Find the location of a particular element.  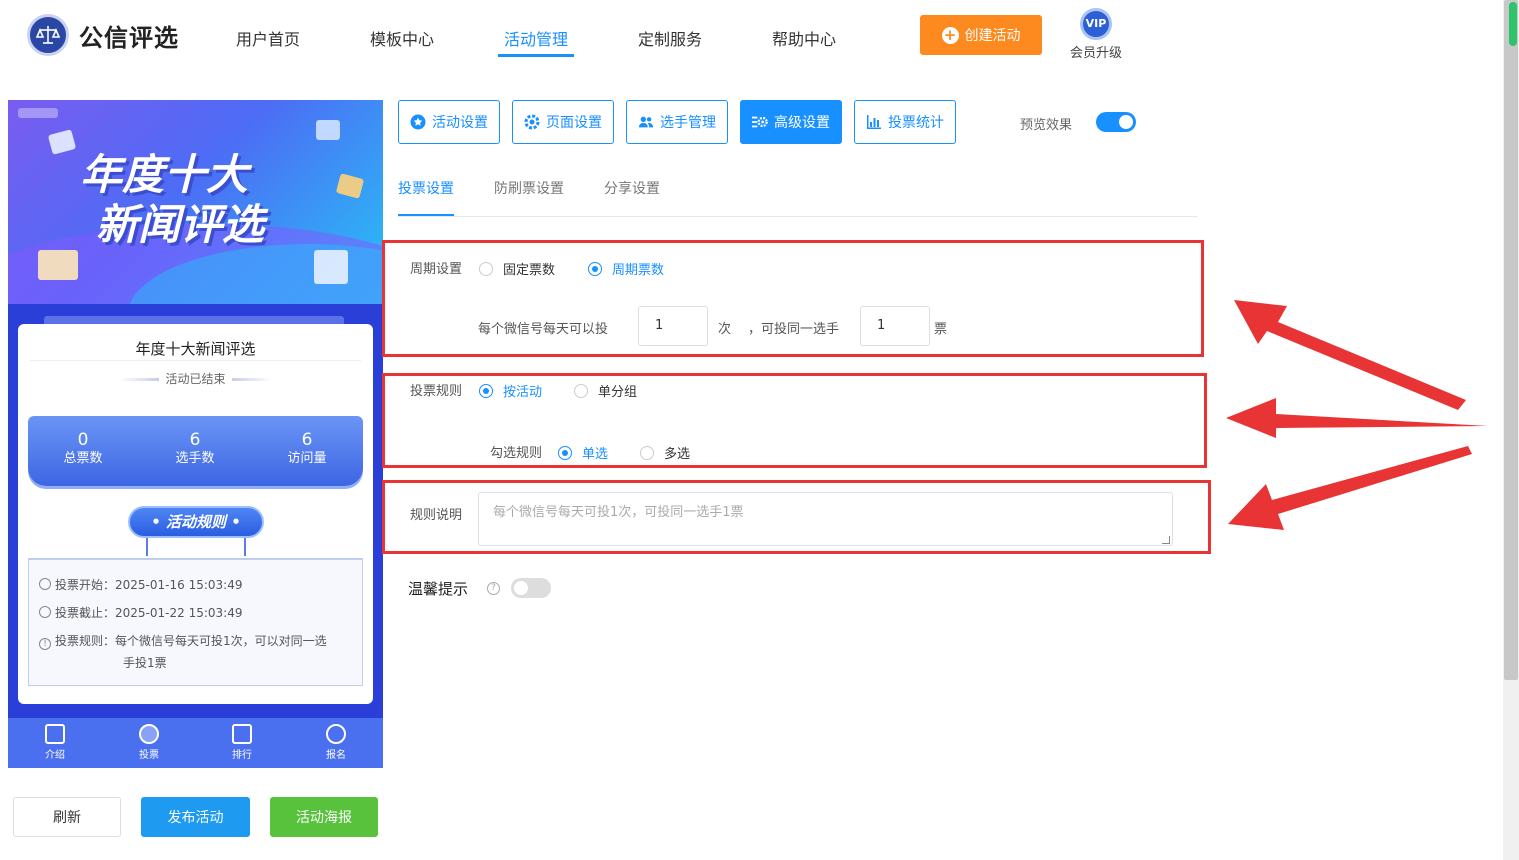

question-icon: ? is located at coordinates (493, 588).